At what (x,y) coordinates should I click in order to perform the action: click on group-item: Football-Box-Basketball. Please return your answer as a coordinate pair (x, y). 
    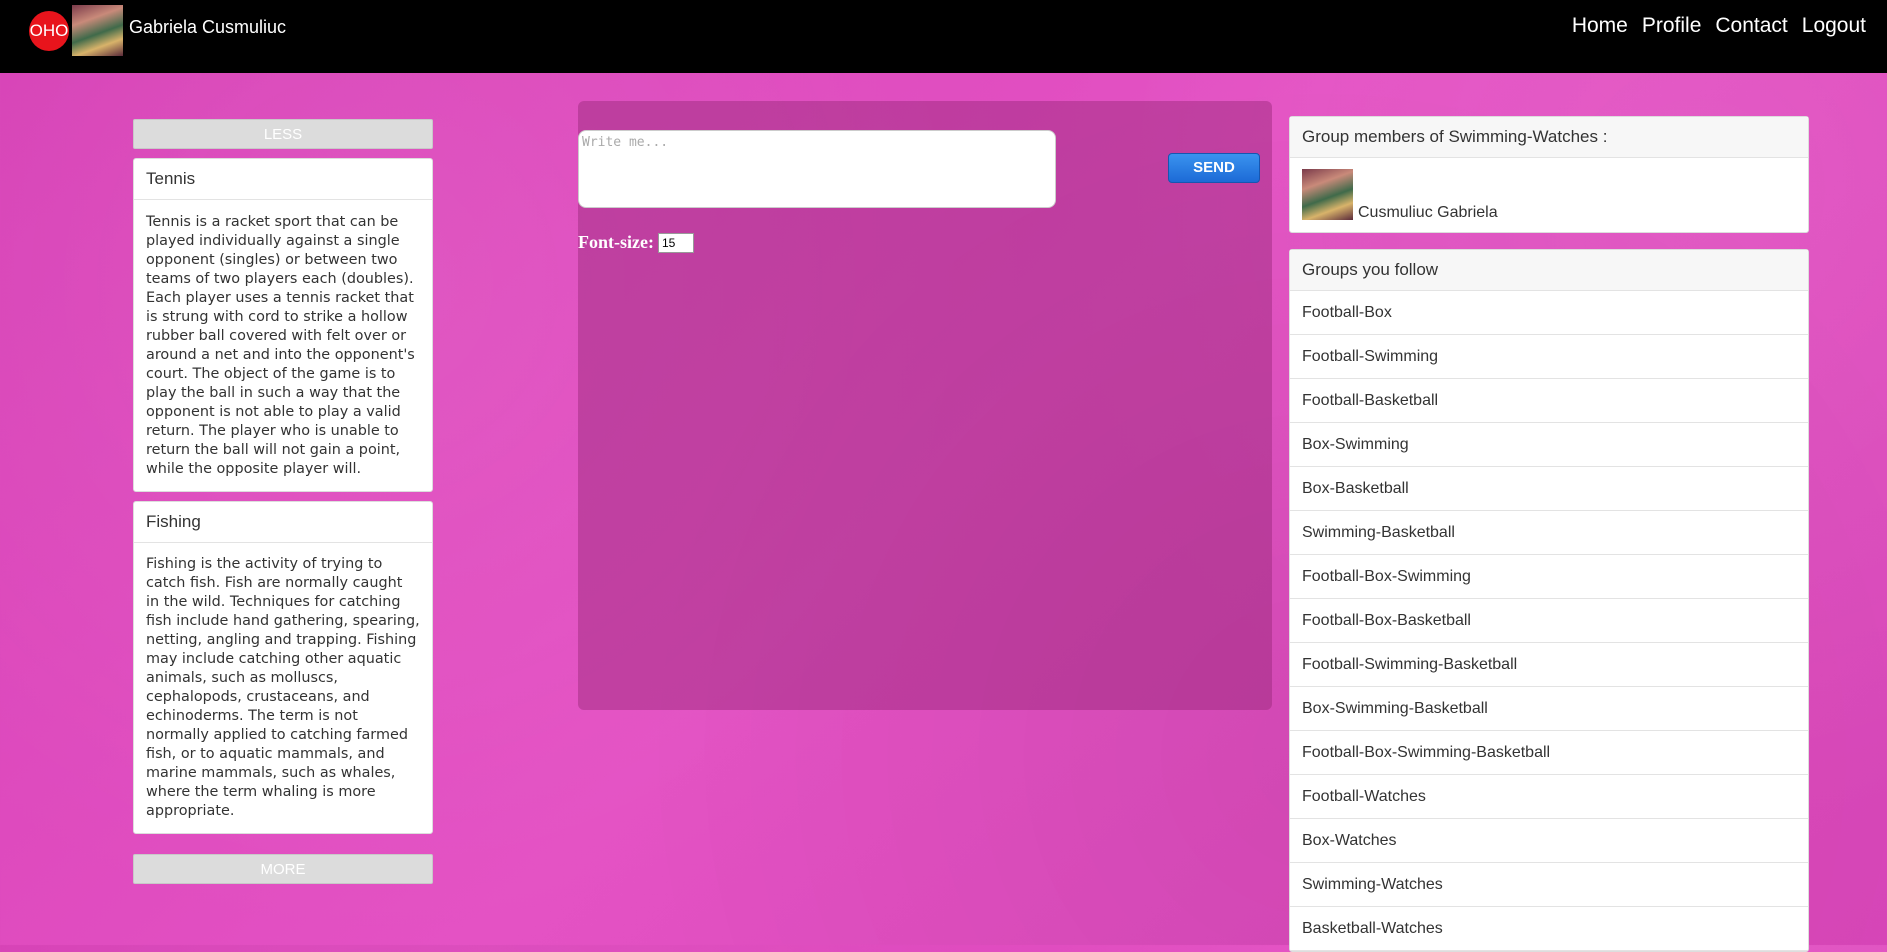
    Looking at the image, I should click on (1549, 621).